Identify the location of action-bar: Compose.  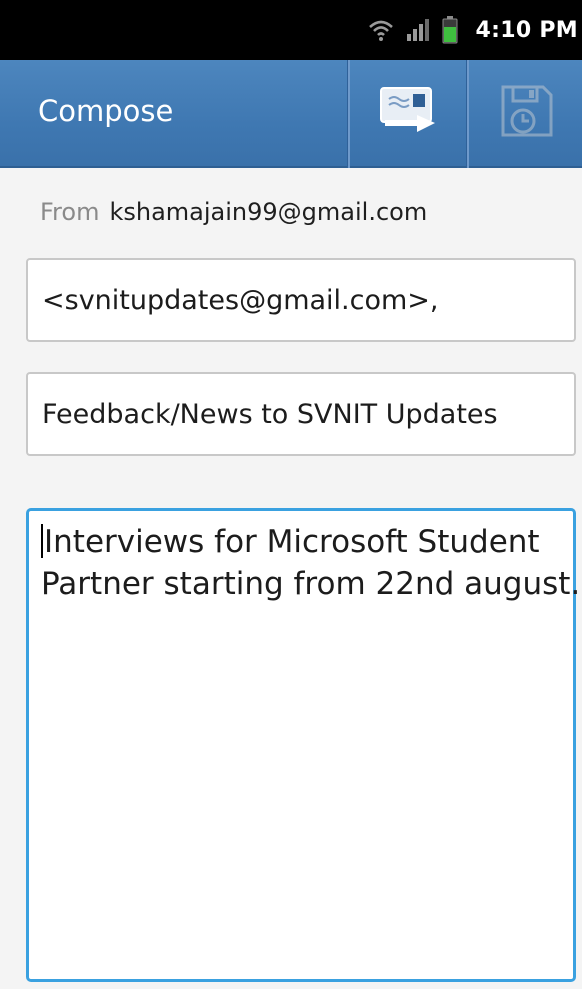
(291, 114).